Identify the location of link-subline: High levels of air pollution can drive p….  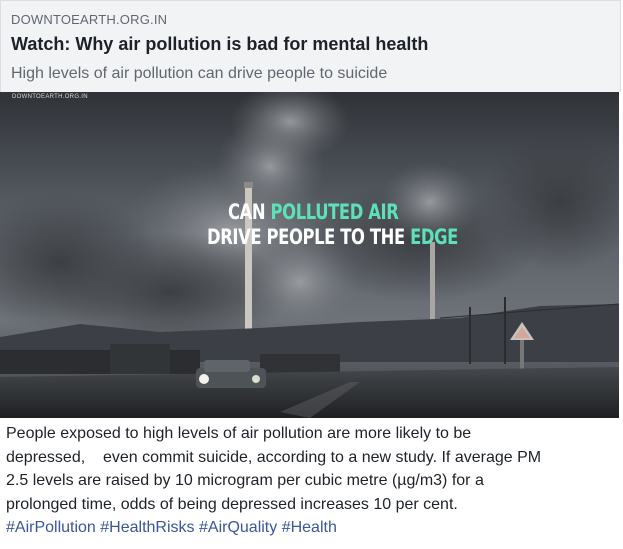
(199, 73).